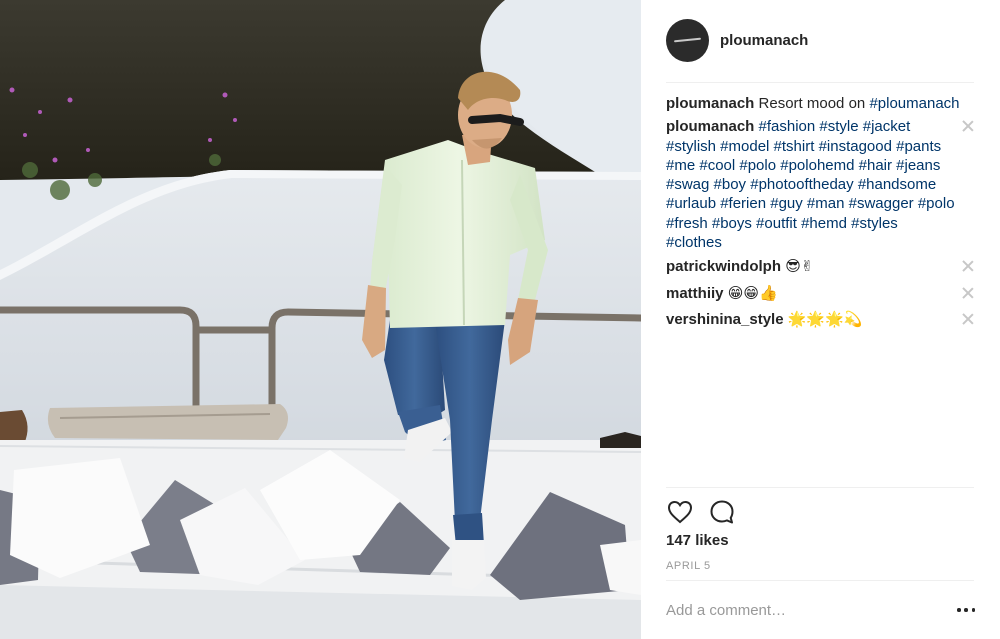 This screenshot has width=1000, height=639. What do you see at coordinates (820, 82) in the screenshot?
I see `header-divider` at bounding box center [820, 82].